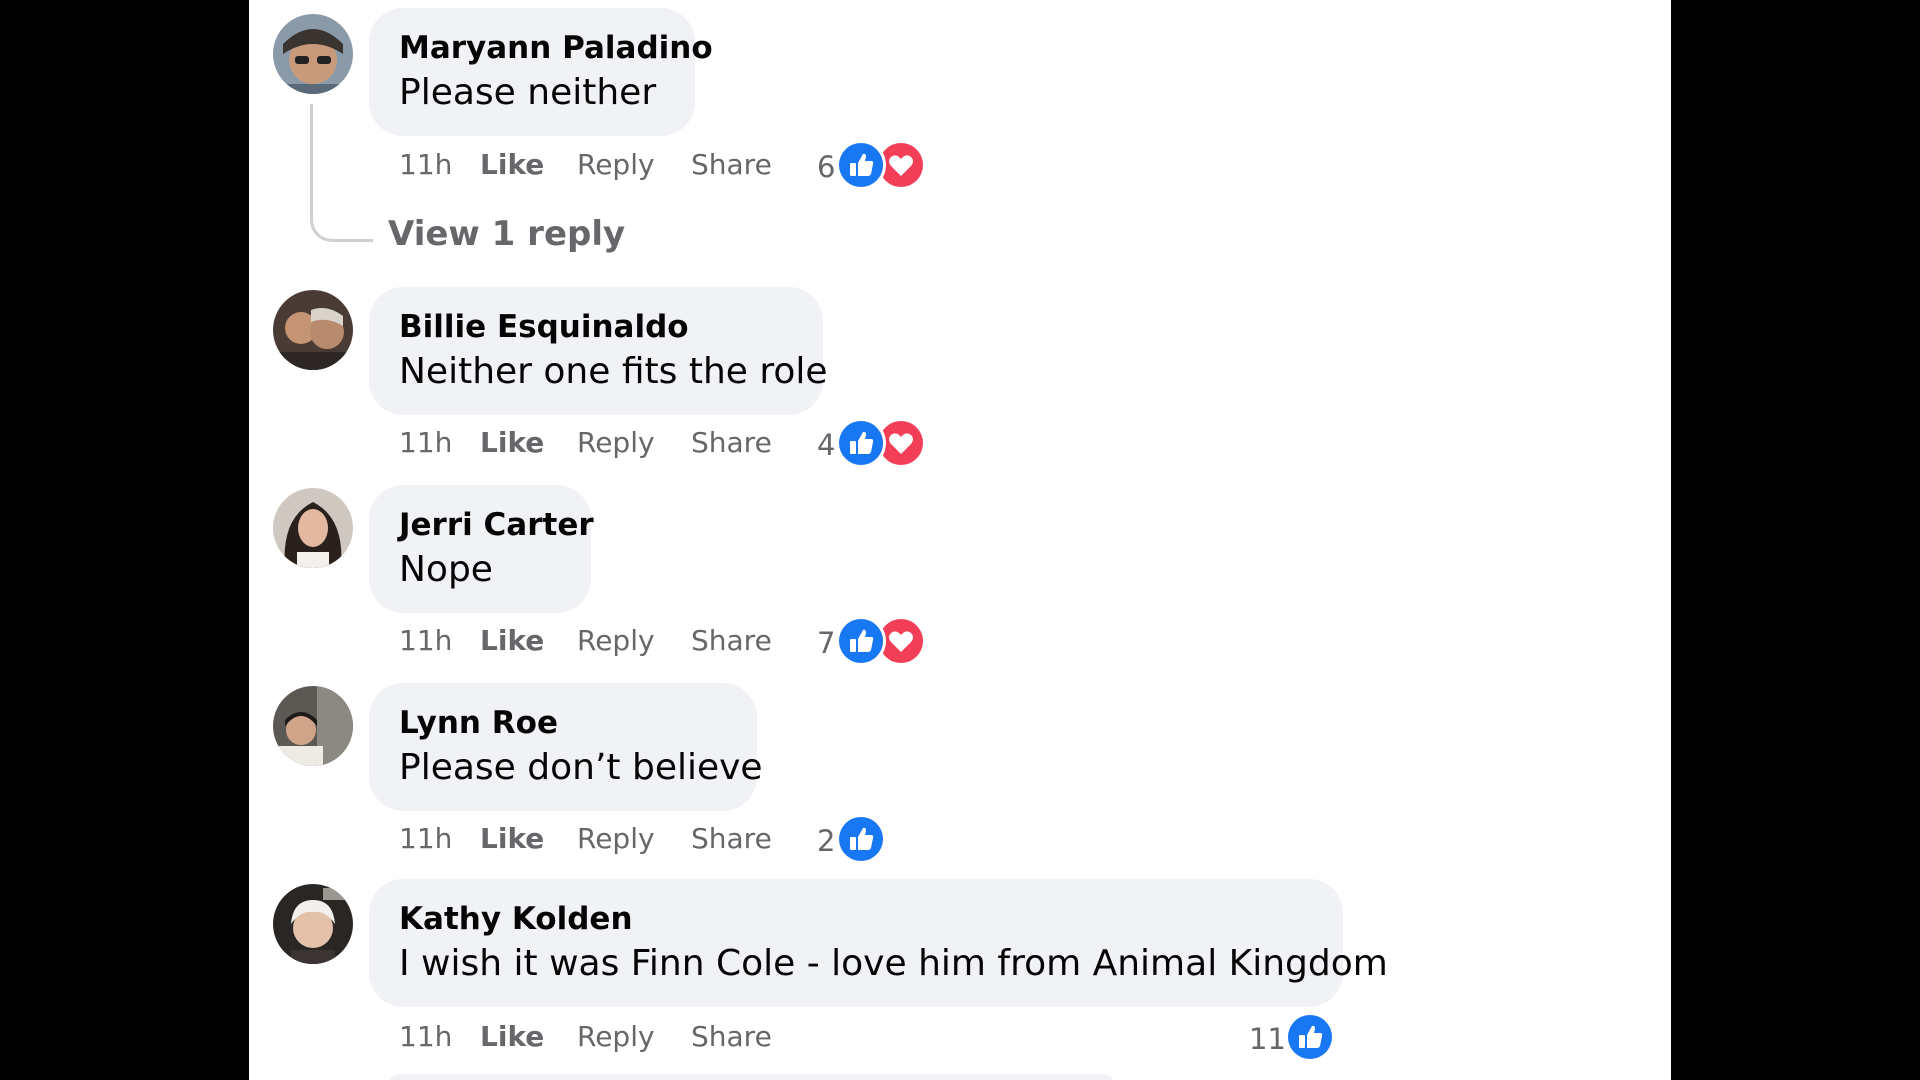 The height and width of the screenshot is (1080, 1920). I want to click on reaction-count: 11, so click(1267, 1039).